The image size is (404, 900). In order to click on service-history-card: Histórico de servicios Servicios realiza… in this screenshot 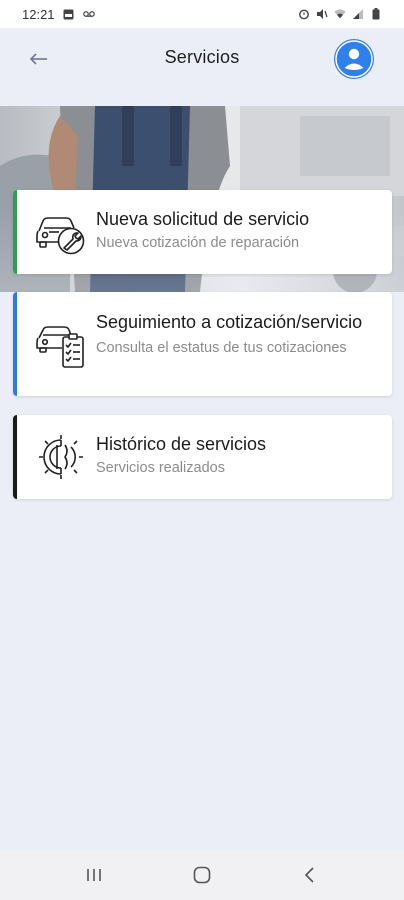, I will do `click(202, 457)`.